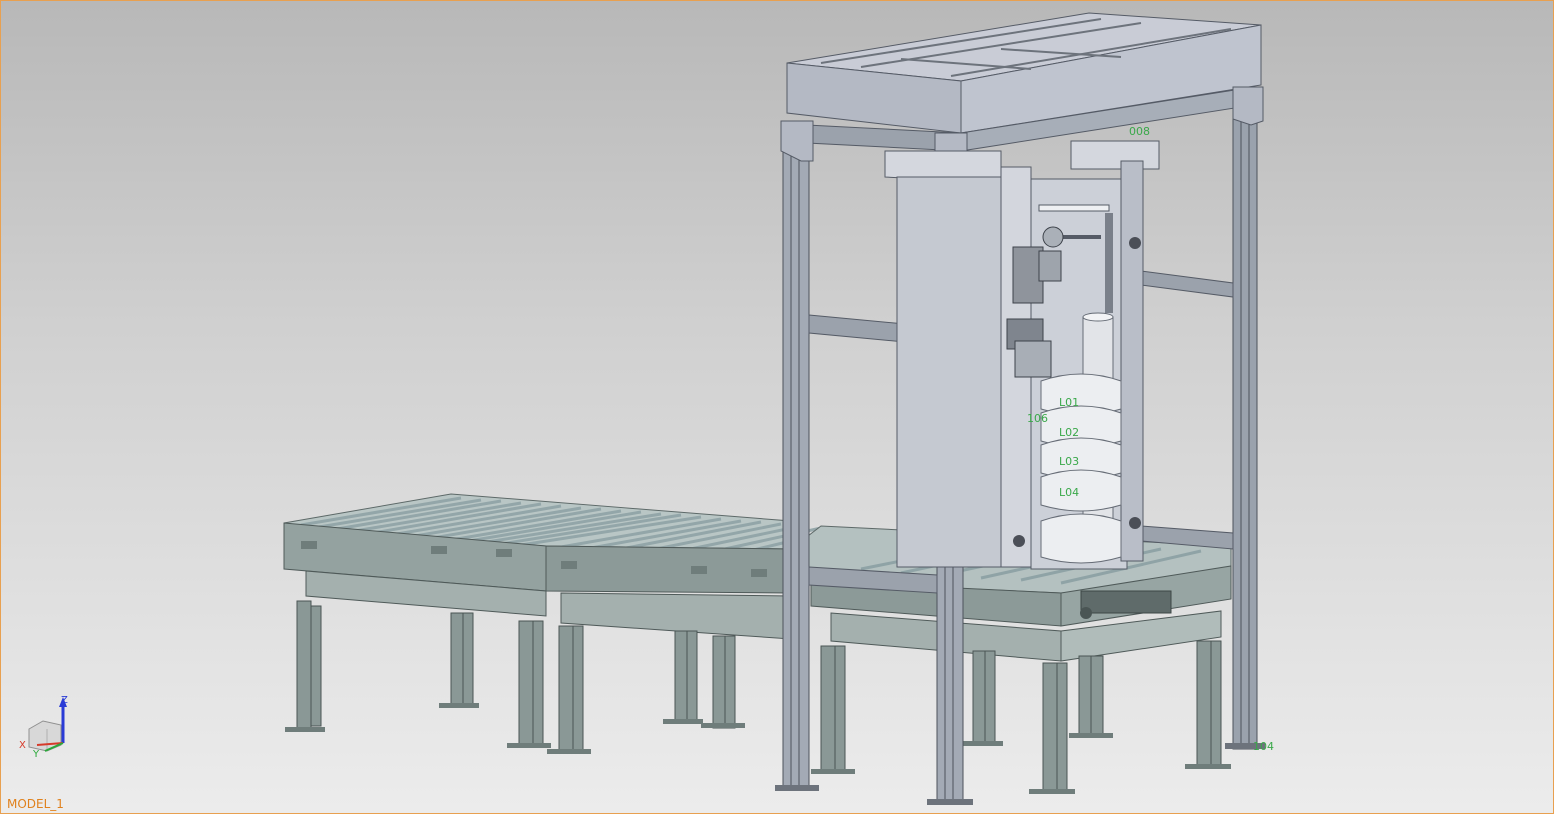 The image size is (1554, 814). What do you see at coordinates (35, 804) in the screenshot?
I see `model-name-label: MODEL_1` at bounding box center [35, 804].